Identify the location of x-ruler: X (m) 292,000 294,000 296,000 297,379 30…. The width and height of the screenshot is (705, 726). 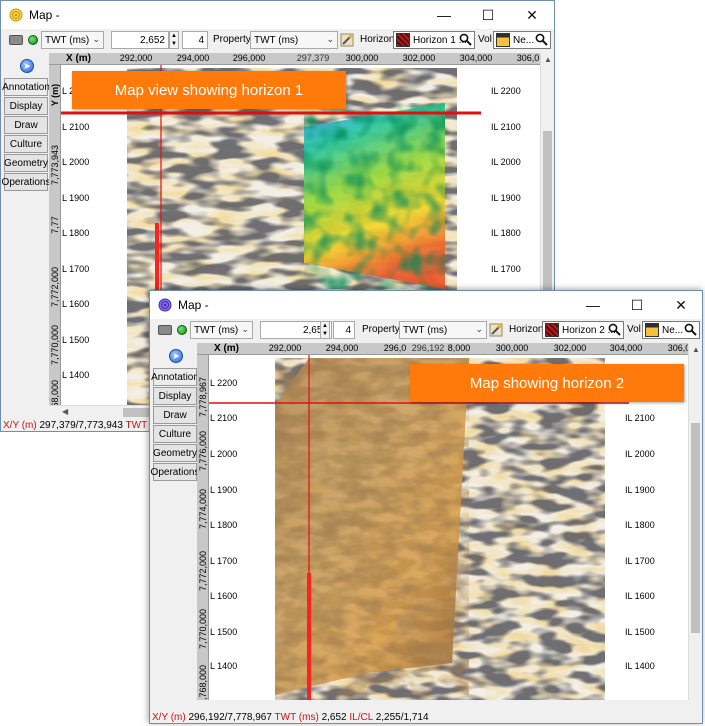
(294, 59).